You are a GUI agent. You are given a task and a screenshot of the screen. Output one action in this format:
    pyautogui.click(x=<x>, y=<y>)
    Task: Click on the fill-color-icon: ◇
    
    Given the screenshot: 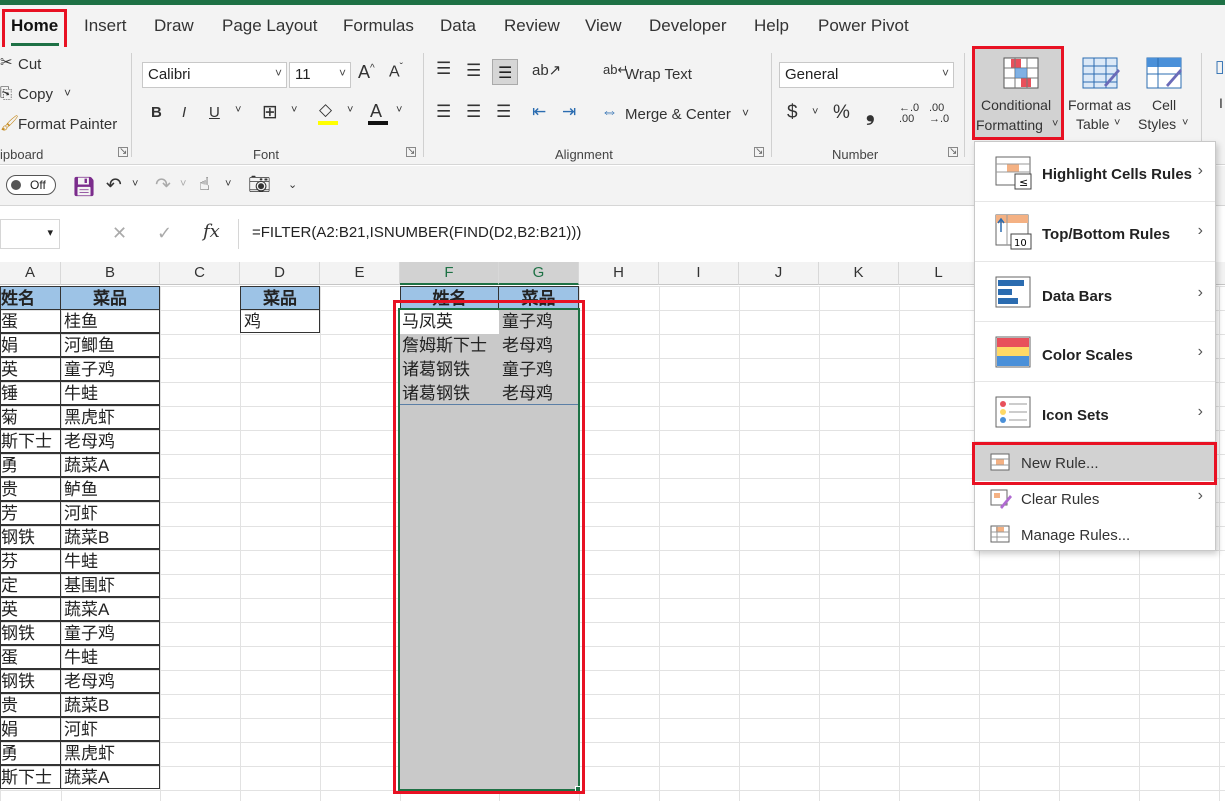 What is the action you would take?
    pyautogui.click(x=325, y=110)
    